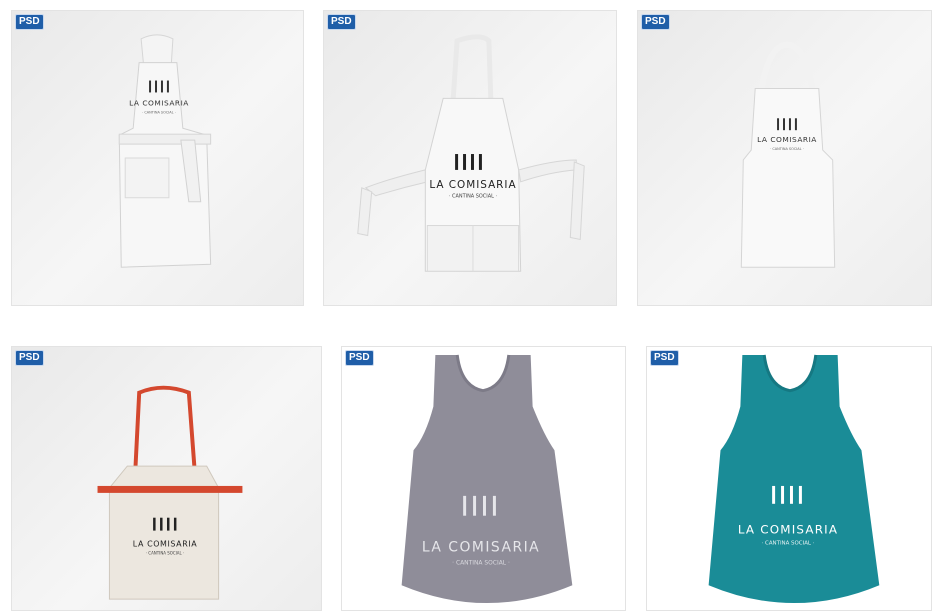 The height and width of the screenshot is (611, 941). I want to click on mockup-card-4: PSD LA COMISARIA · CANTINA SOCIAL ·, so click(166, 478).